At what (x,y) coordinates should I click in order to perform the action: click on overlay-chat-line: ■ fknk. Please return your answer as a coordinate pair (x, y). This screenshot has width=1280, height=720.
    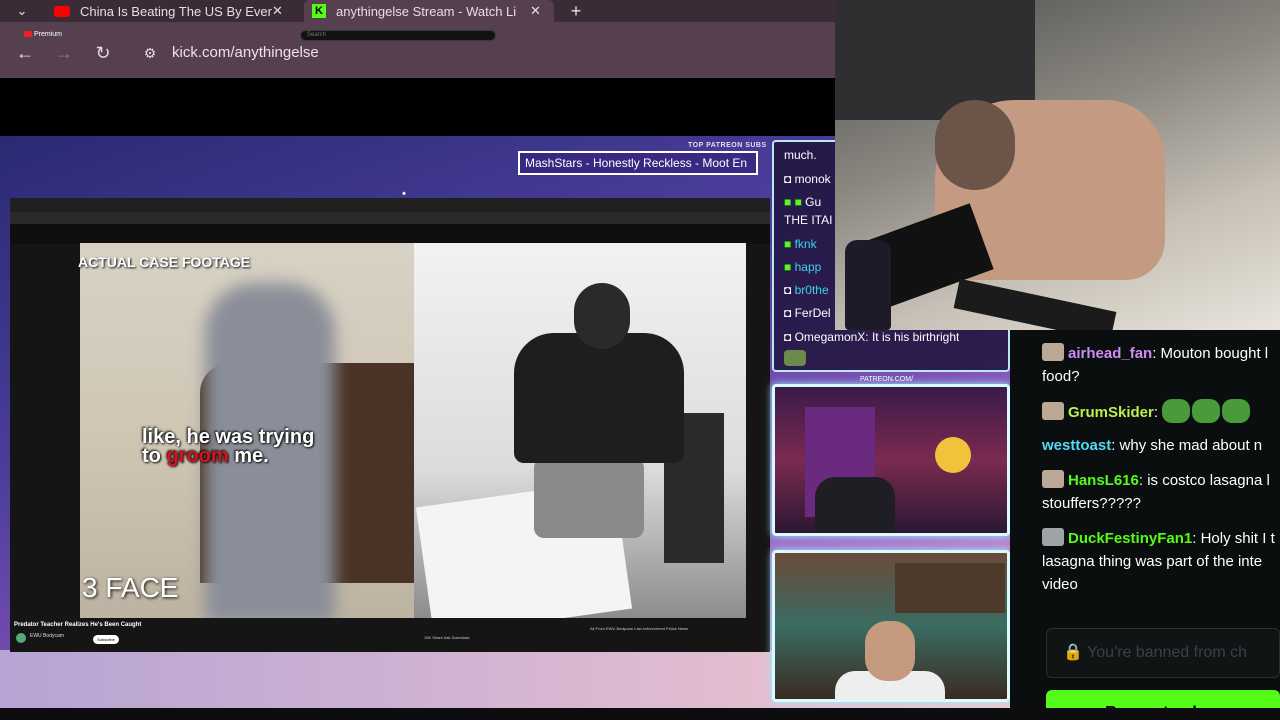
    Looking at the image, I should click on (800, 244).